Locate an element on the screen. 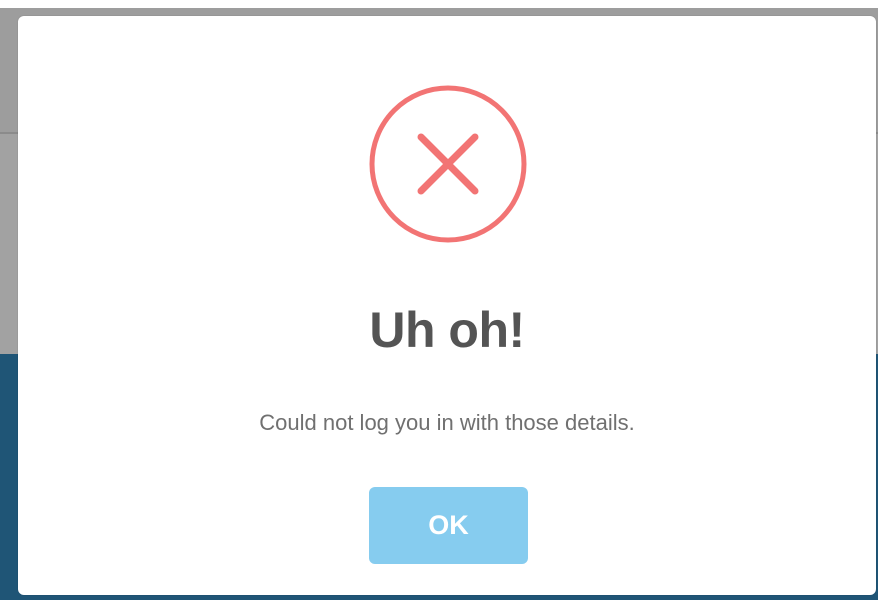 This screenshot has height=600, width=878. dialog-title: Uh oh! is located at coordinates (447, 330).